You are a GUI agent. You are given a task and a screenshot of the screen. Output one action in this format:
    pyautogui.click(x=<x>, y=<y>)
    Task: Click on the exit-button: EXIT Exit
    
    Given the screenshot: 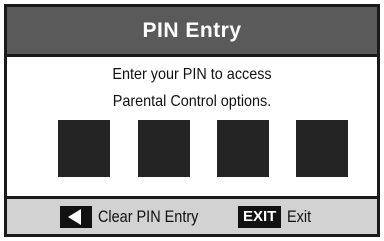 What is the action you would take?
    pyautogui.click(x=277, y=217)
    